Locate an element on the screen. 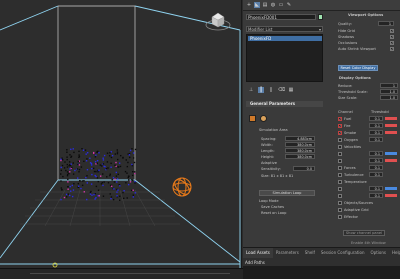 Image resolution: width=400 pixels, height=279 pixels. tab-help: Help is located at coordinates (394, 253).